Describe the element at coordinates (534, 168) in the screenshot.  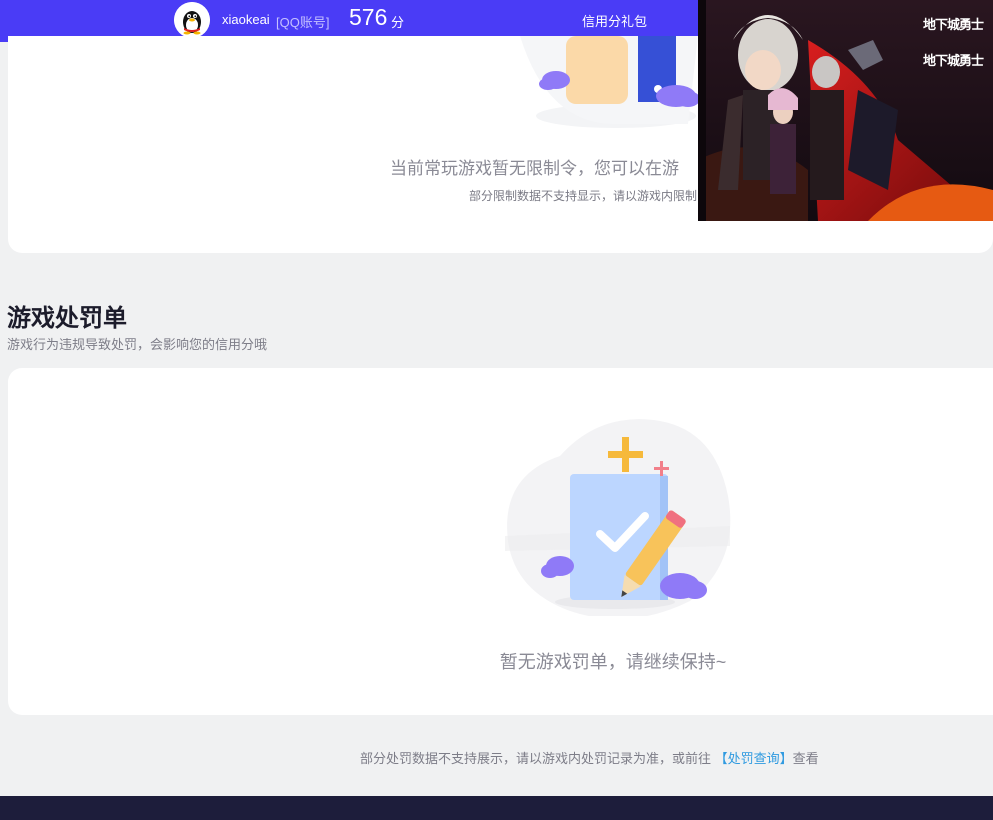
I see `restriction-message: 当前常玩游戏暂无限制令，您可以在游` at that location.